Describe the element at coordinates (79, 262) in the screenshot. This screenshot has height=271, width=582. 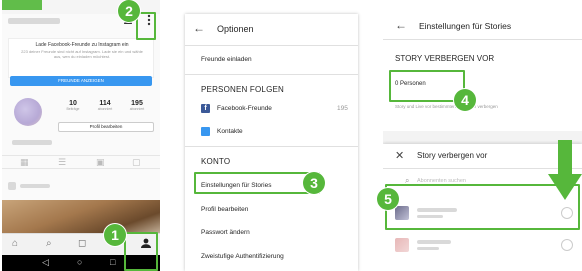
I see `home-circle-icon: ○` at that location.